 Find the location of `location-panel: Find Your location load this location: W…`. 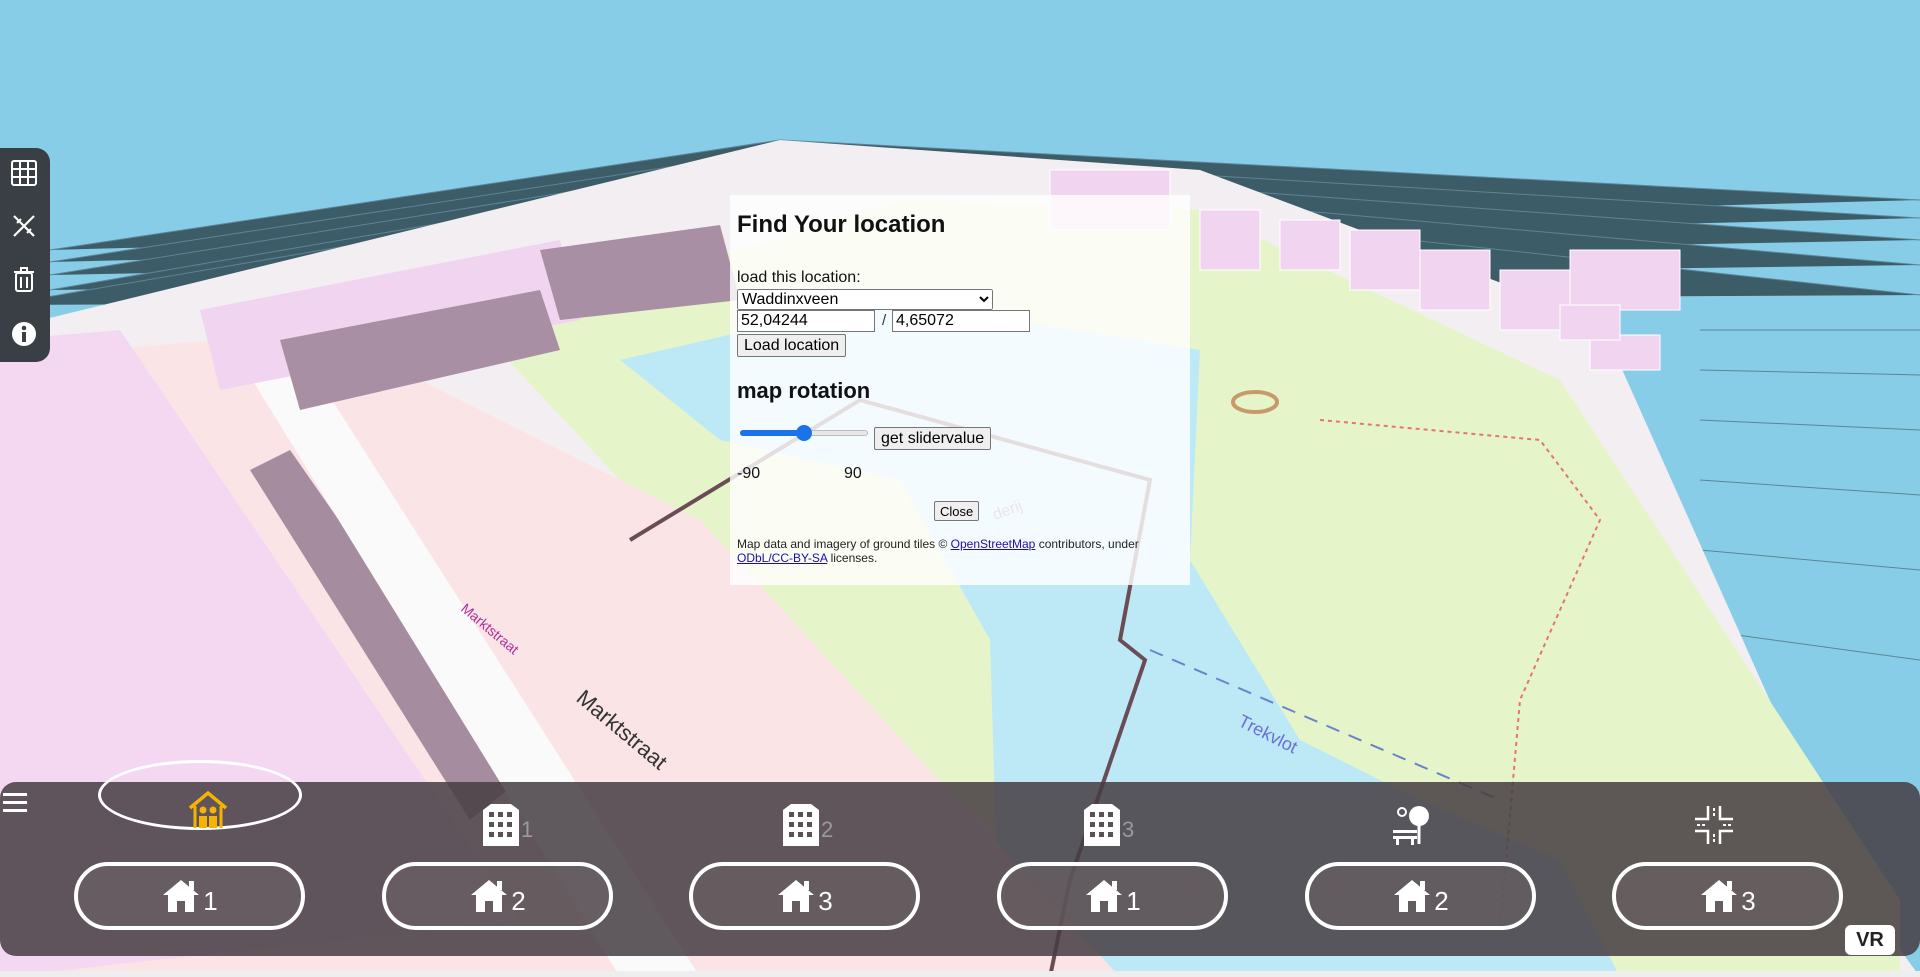

location-panel: Find Your location load this location: W… is located at coordinates (960, 390).